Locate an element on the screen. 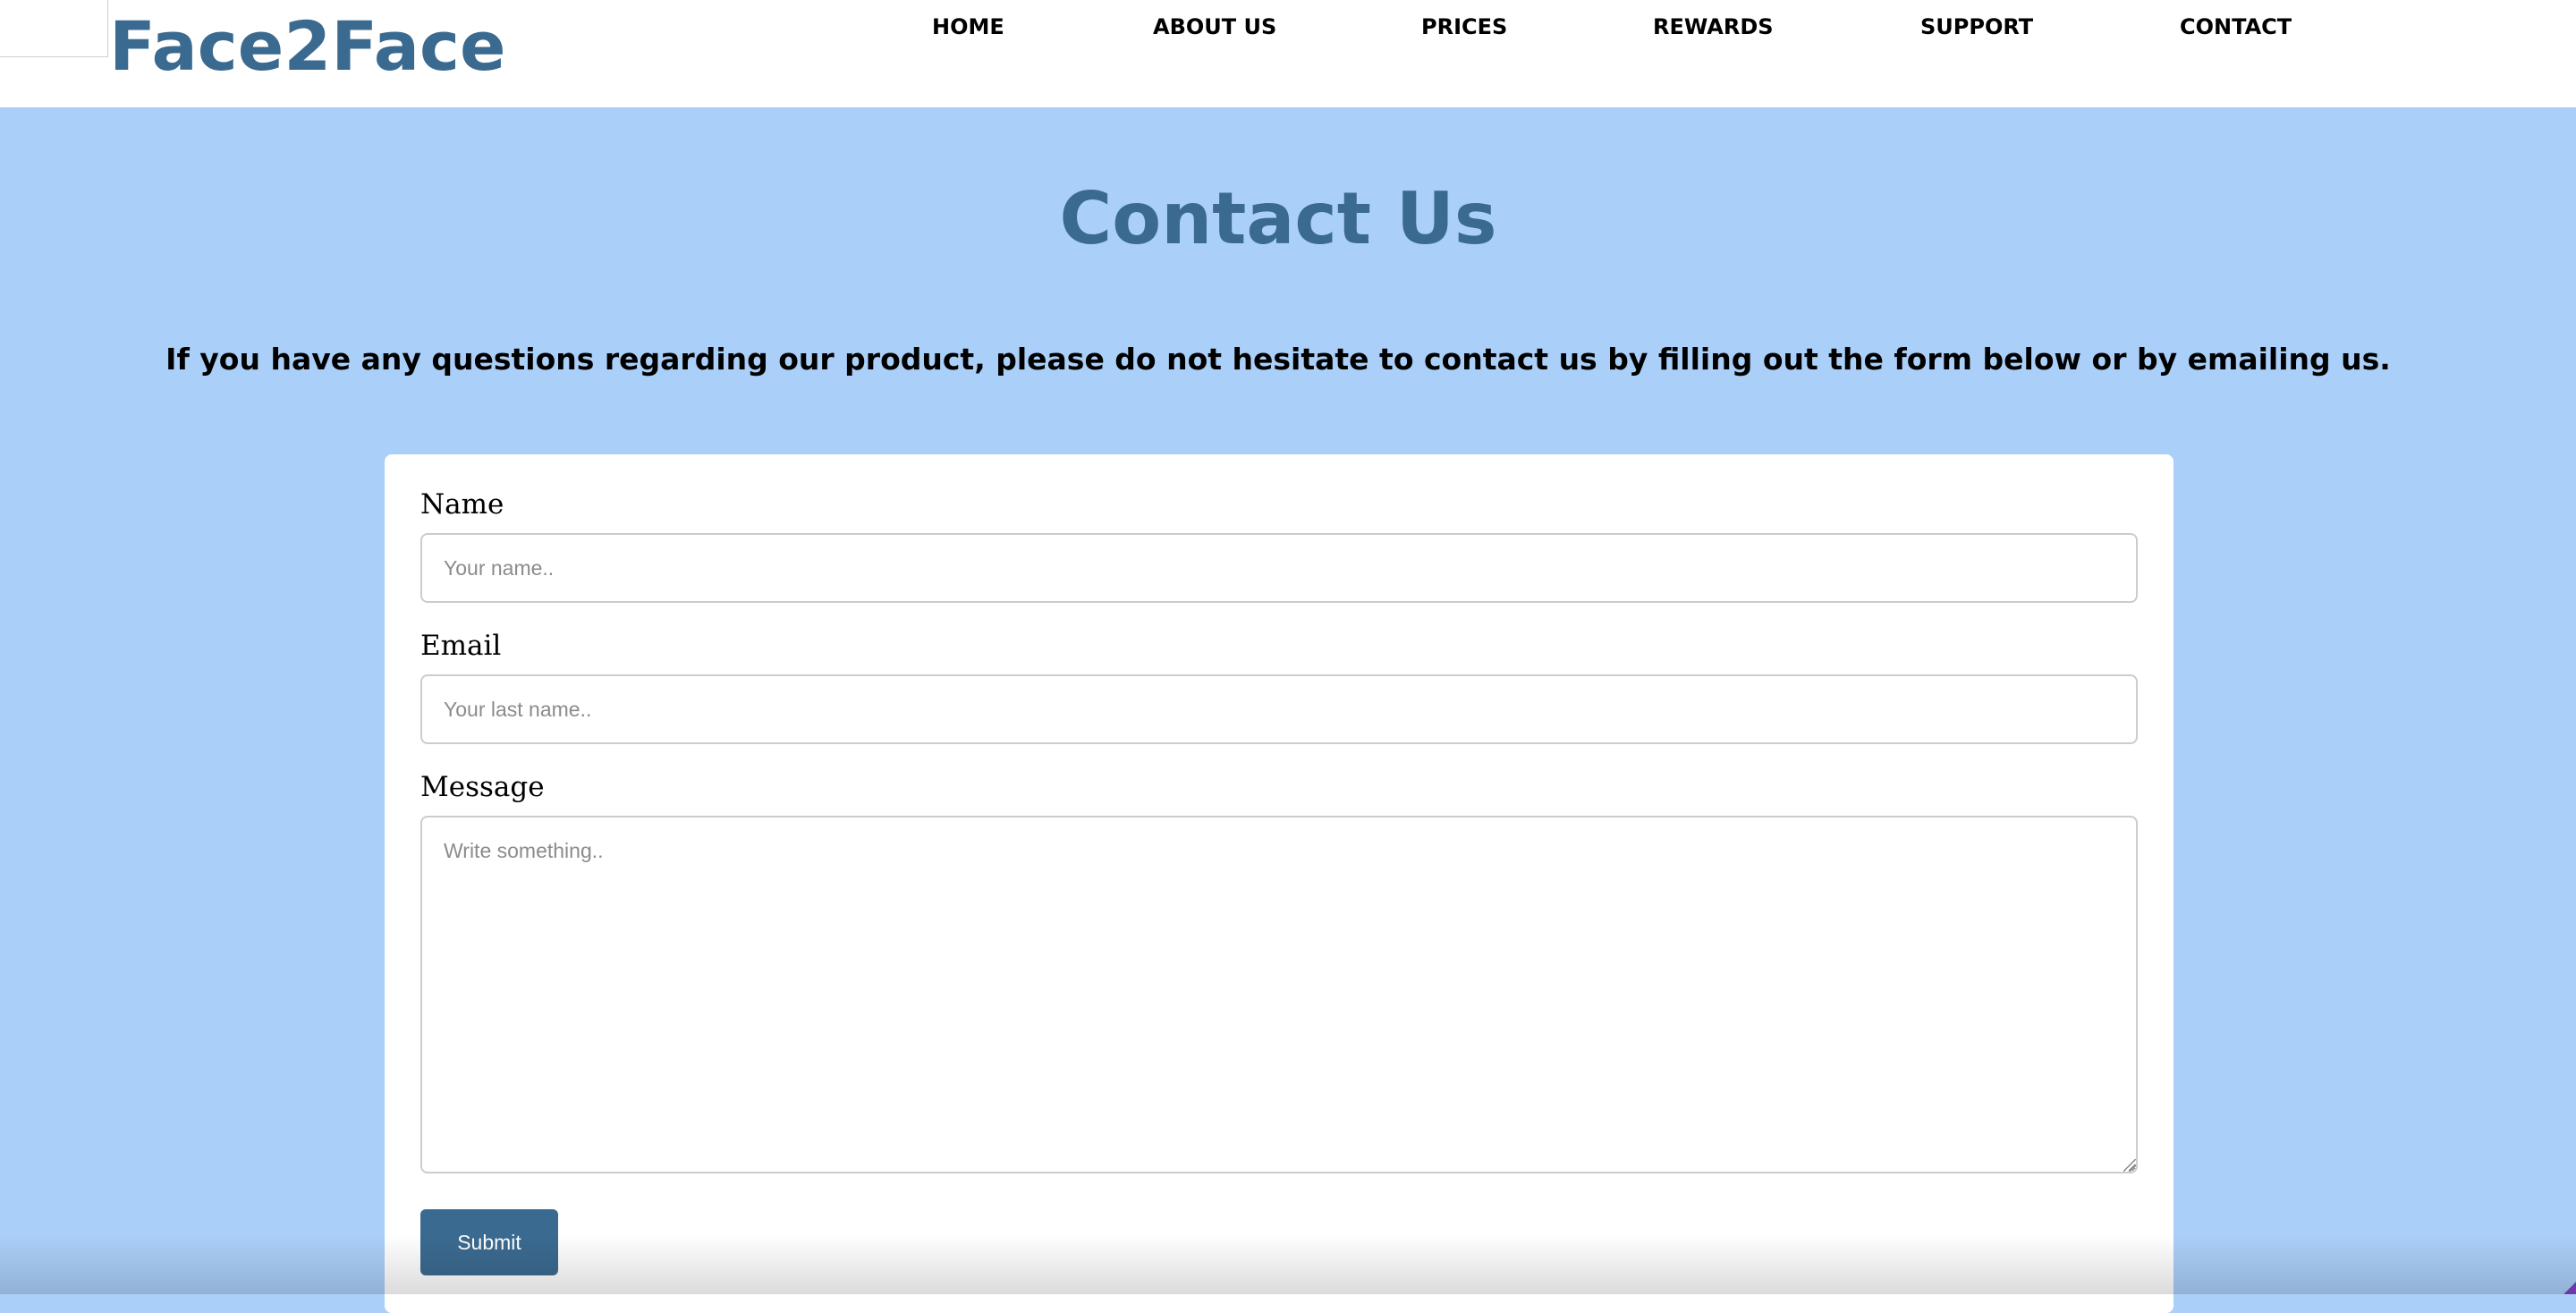  broken-logo-image is located at coordinates (54, 28).